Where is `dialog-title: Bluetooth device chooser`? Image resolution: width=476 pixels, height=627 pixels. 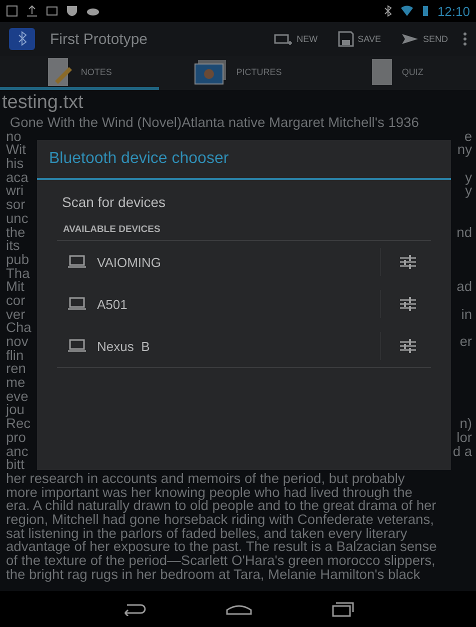 dialog-title: Bluetooth device chooser is located at coordinates (244, 160).